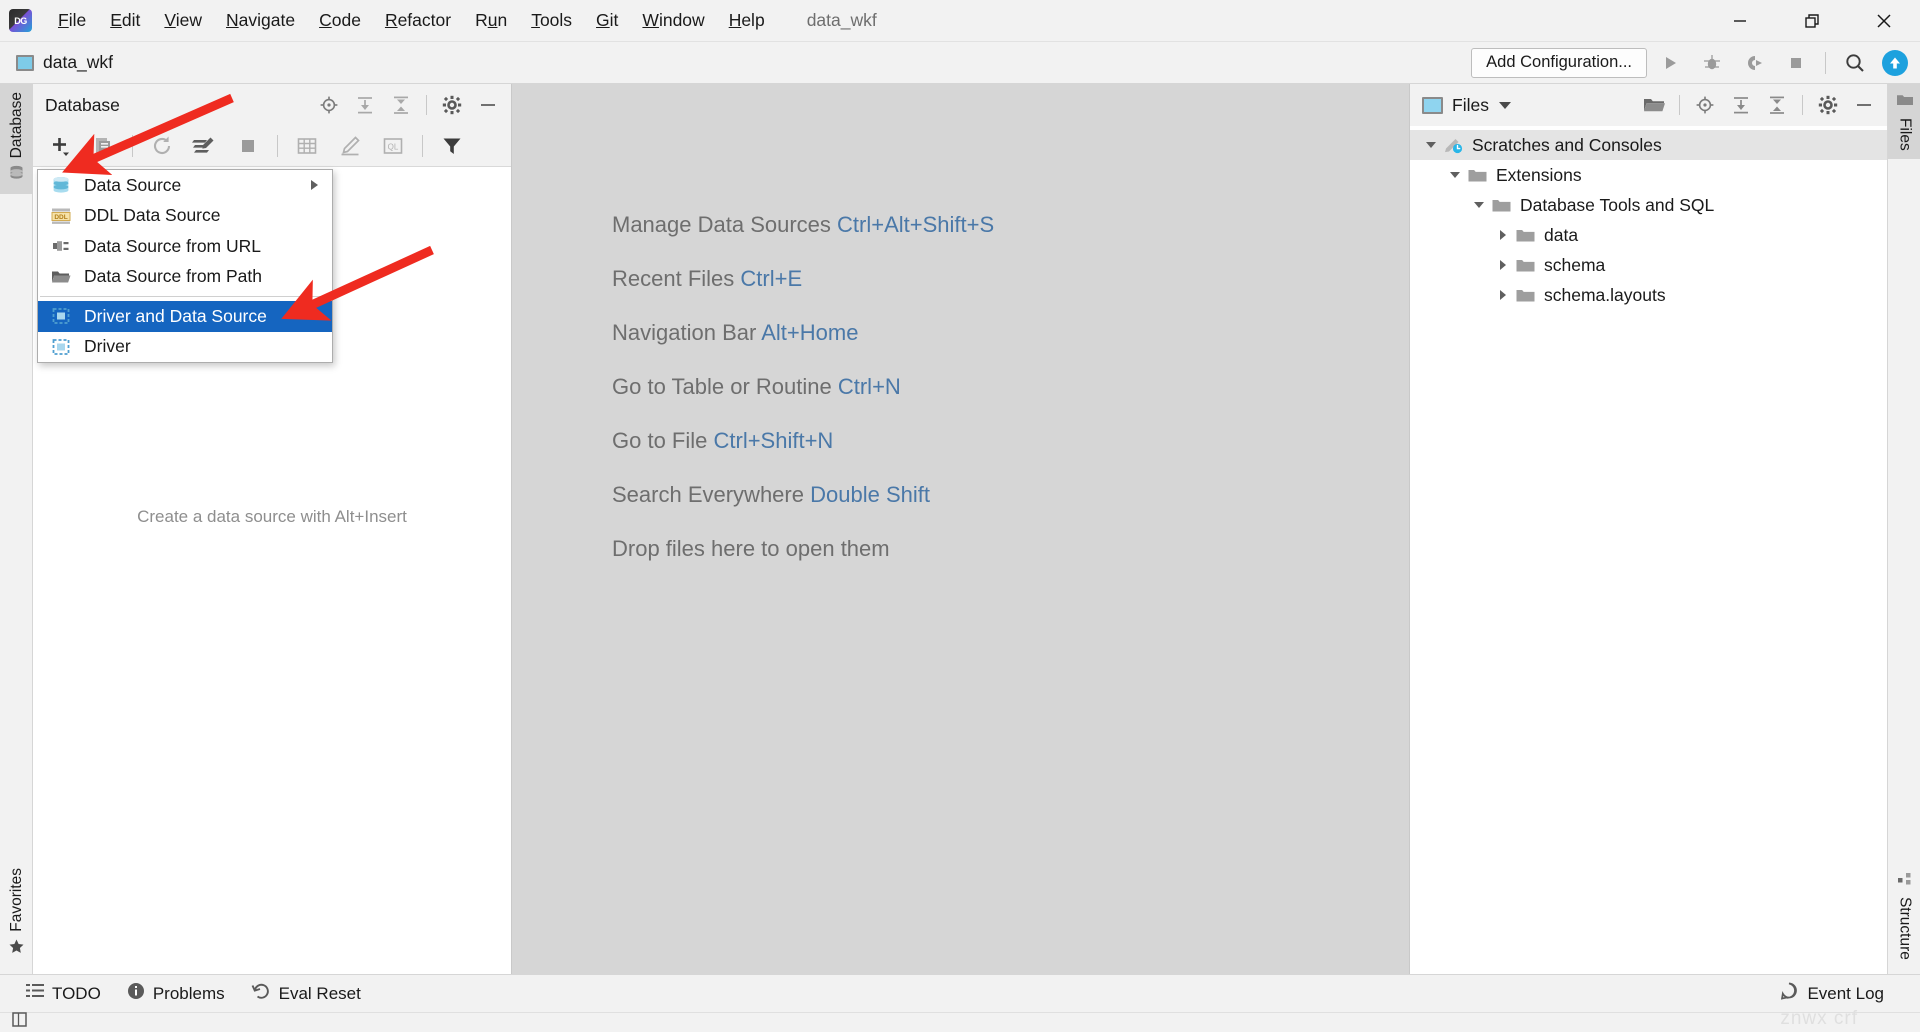 The image size is (1920, 1032). I want to click on scratches-icon, so click(1453, 145).